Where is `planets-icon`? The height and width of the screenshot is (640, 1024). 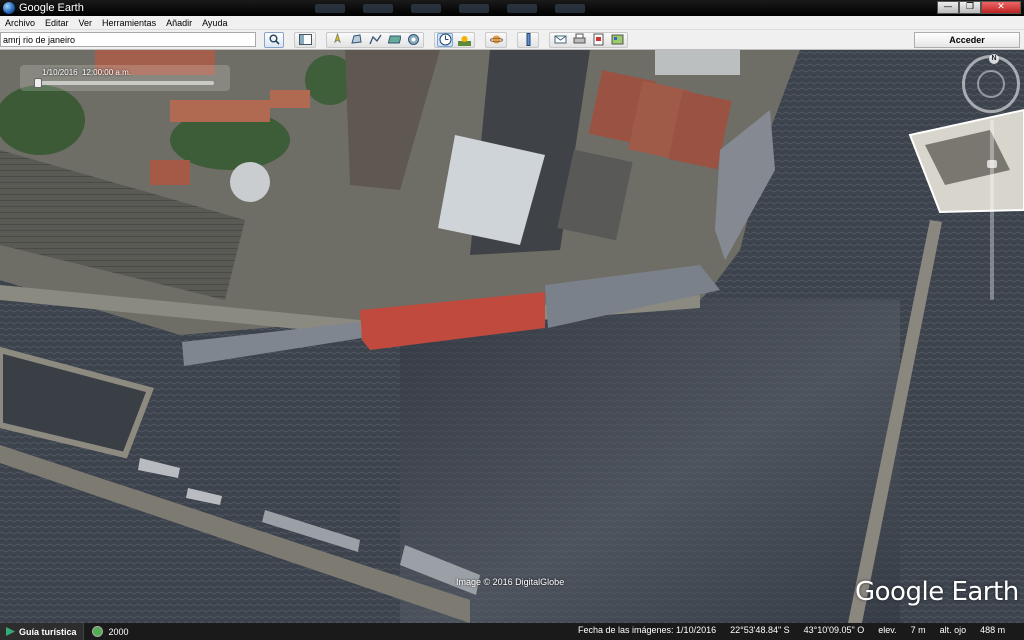 planets-icon is located at coordinates (496, 39).